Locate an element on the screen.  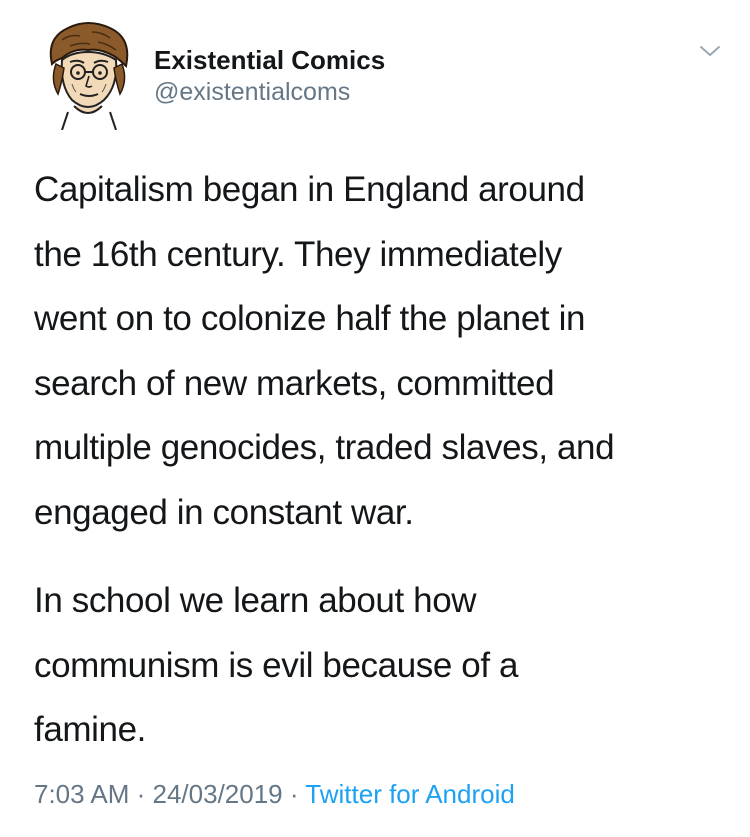
tweet-author: Existential Comics @existentialcoms is located at coordinates (269, 76).